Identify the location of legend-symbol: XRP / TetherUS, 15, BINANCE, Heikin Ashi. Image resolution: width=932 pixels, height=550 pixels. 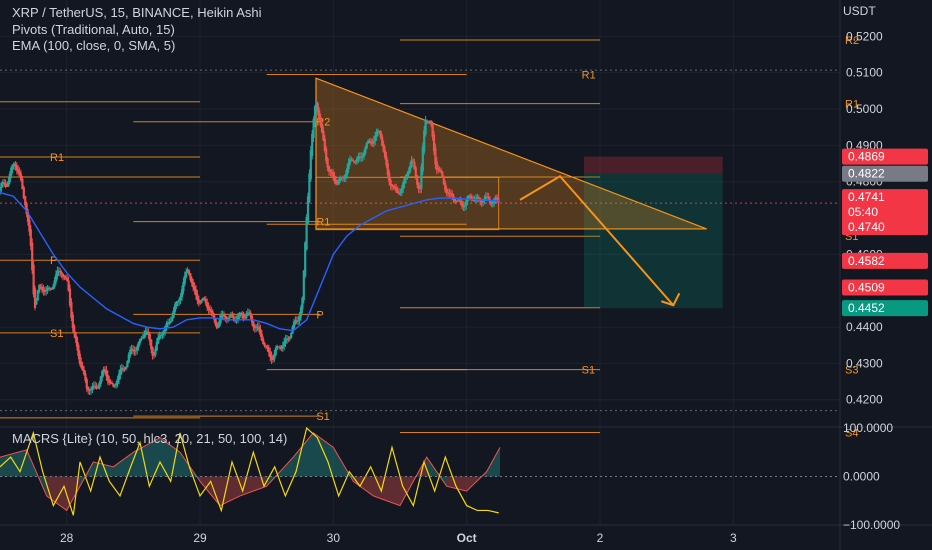
(137, 12).